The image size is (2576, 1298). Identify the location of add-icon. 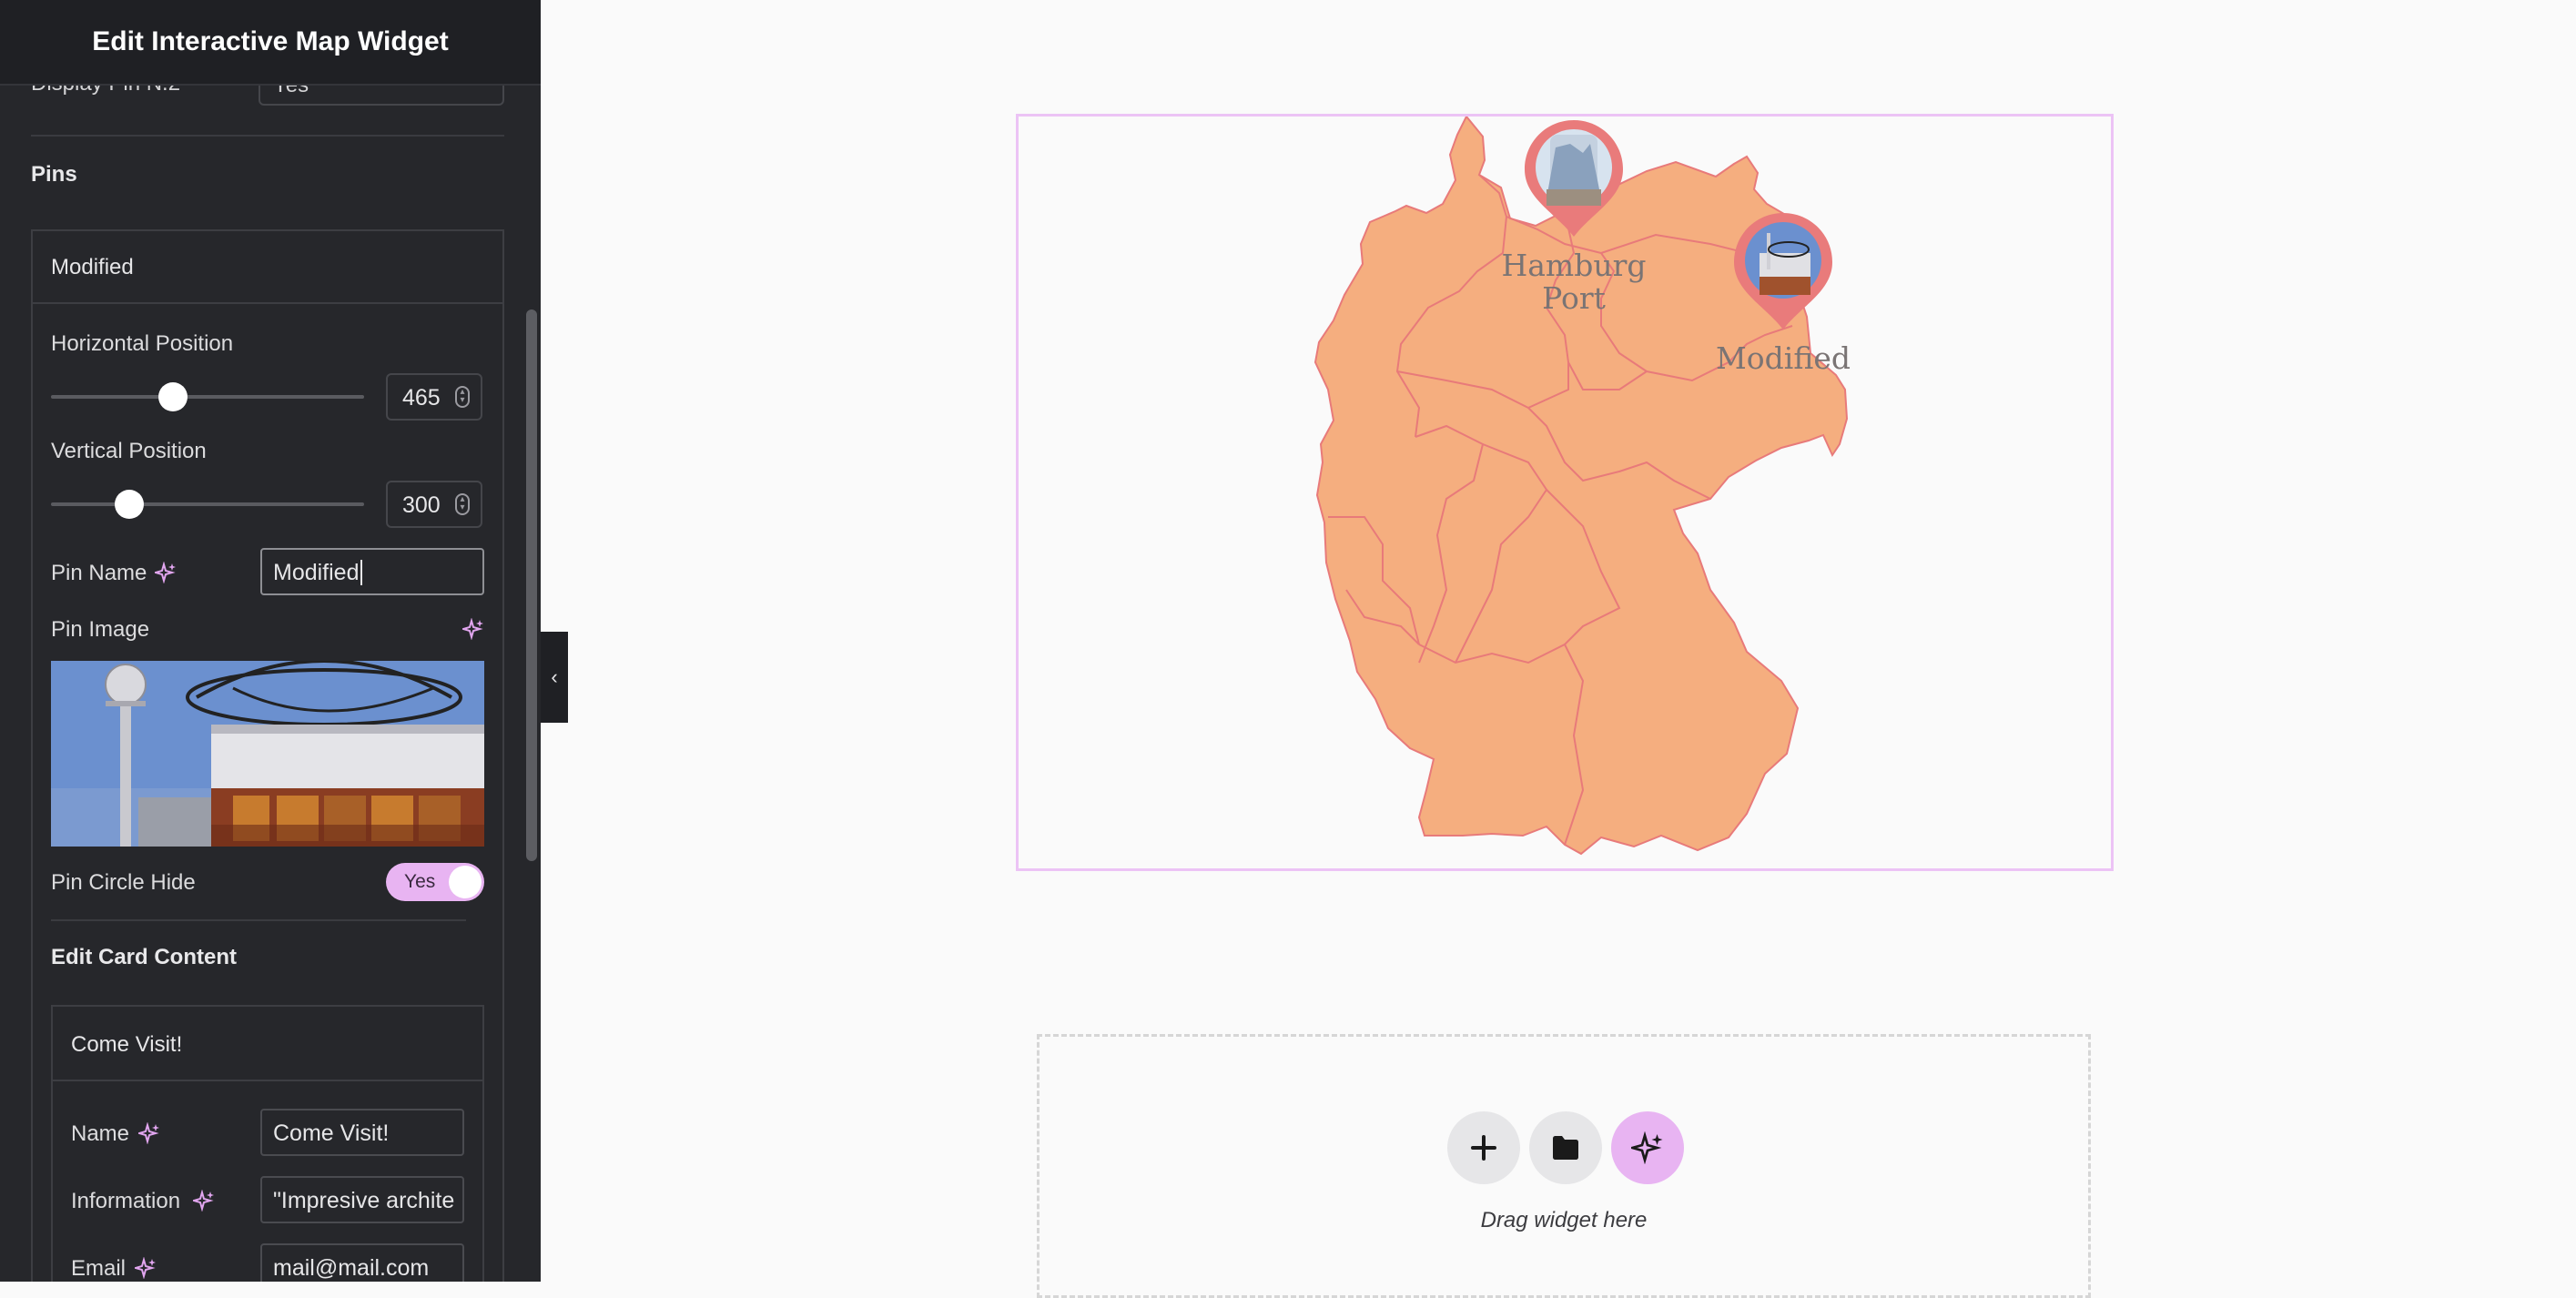
(1483, 1148).